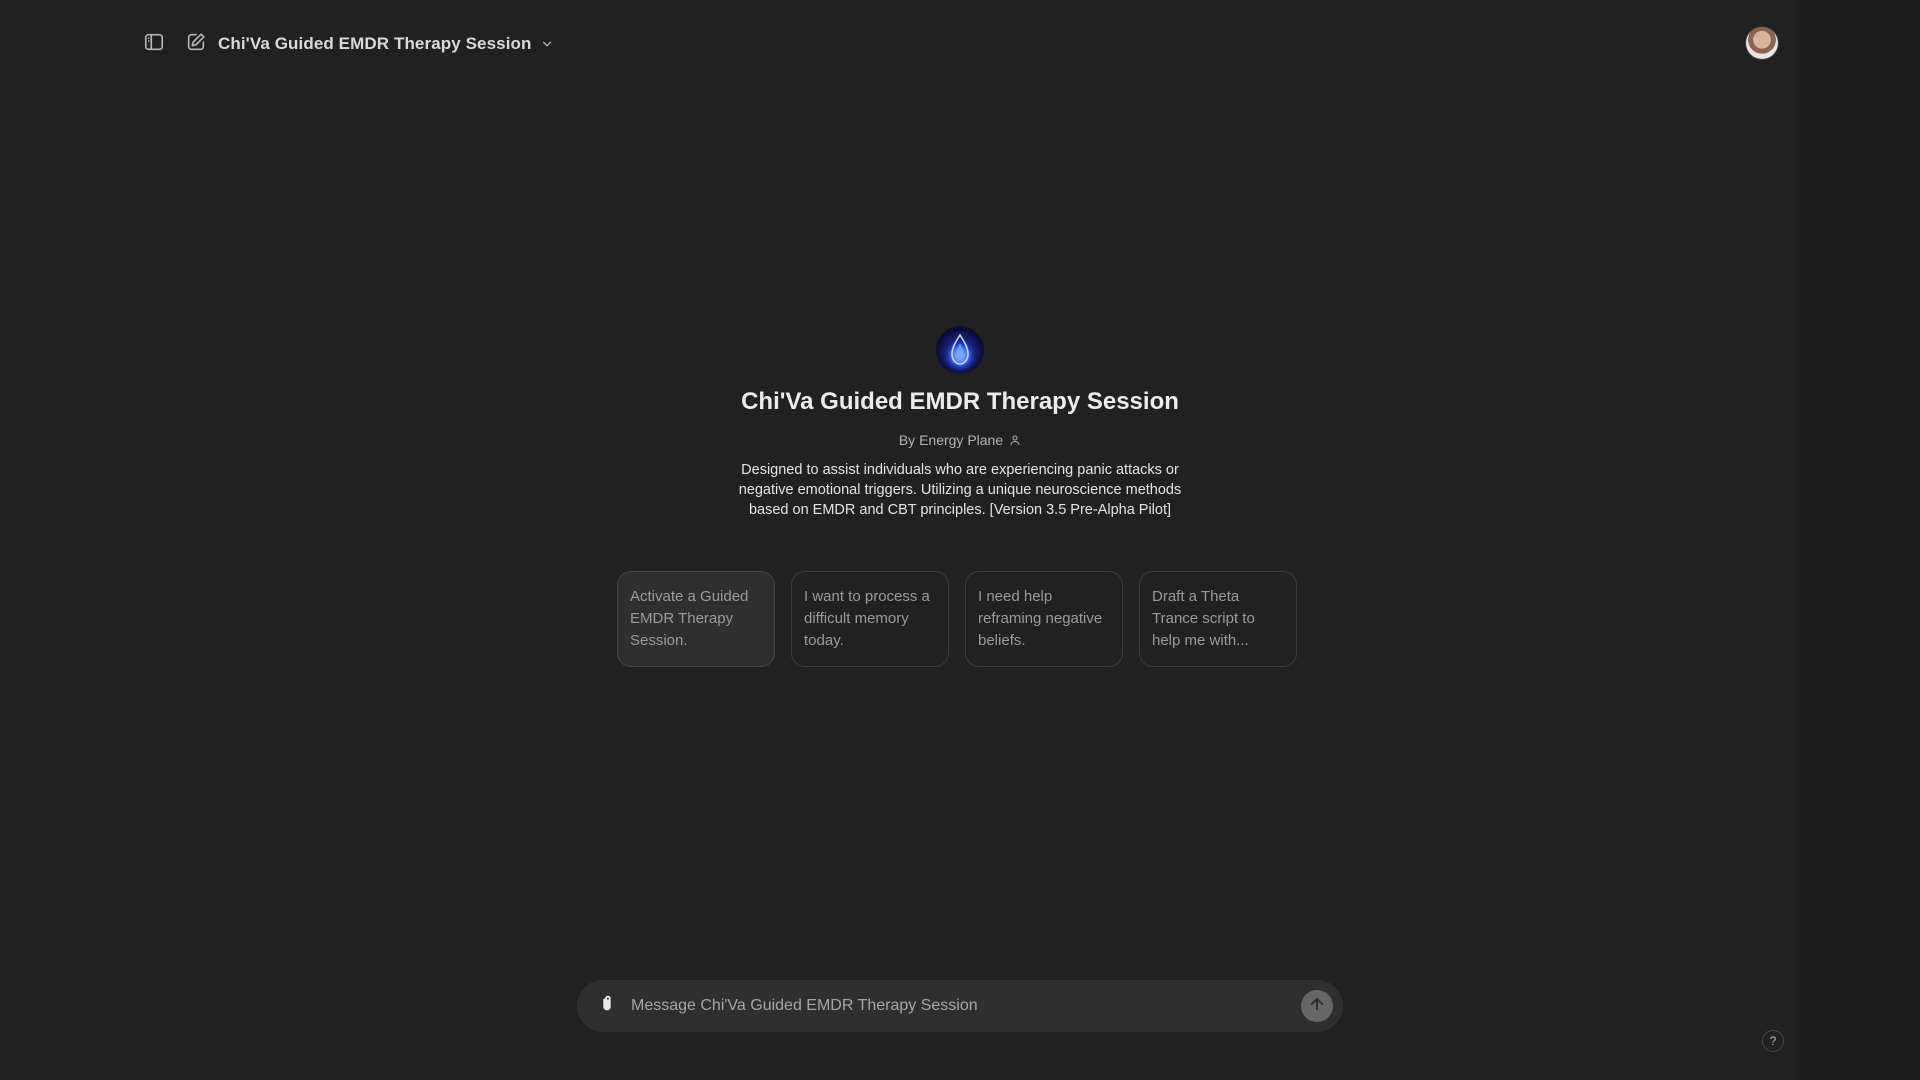 The width and height of the screenshot is (1920, 1080). I want to click on message-input, so click(965, 1006).